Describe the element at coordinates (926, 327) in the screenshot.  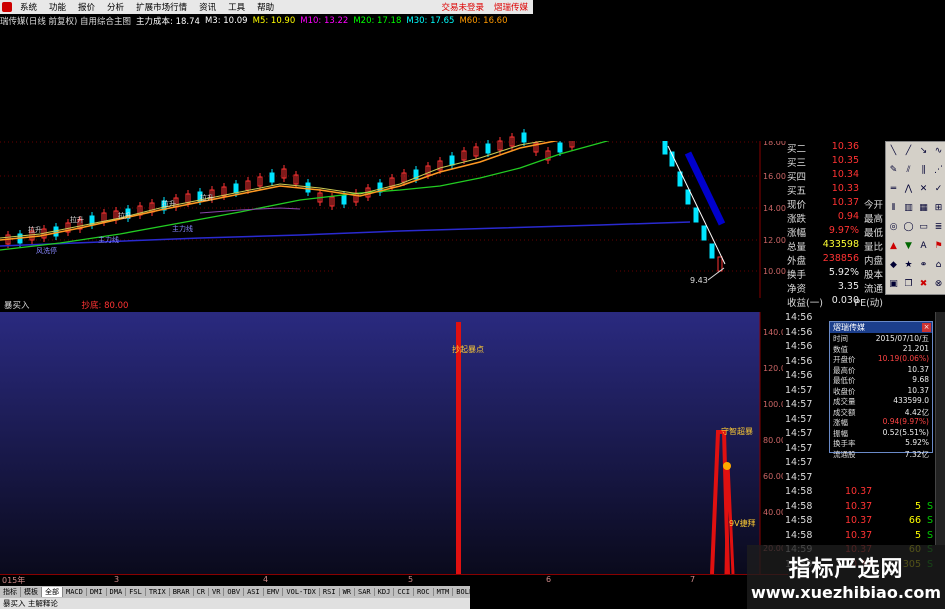
I see `close-icon: ×` at that location.